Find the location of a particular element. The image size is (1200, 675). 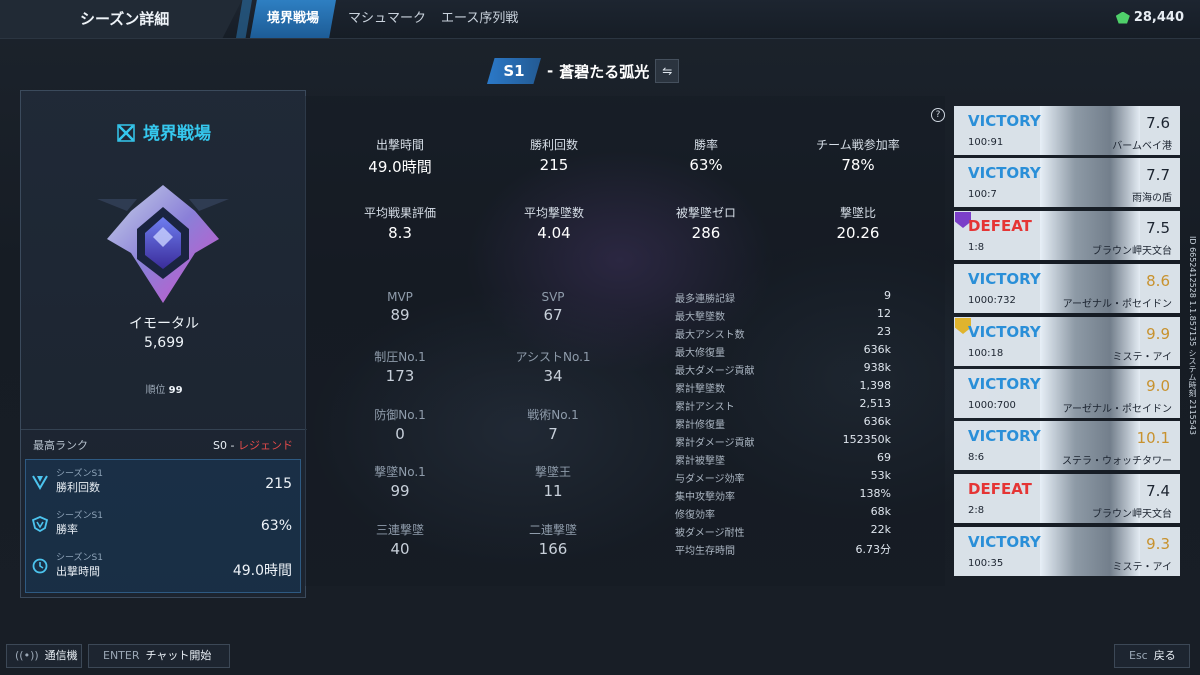

stat-avg-rating: 平均戦果評価 8.3 is located at coordinates (400, 223).